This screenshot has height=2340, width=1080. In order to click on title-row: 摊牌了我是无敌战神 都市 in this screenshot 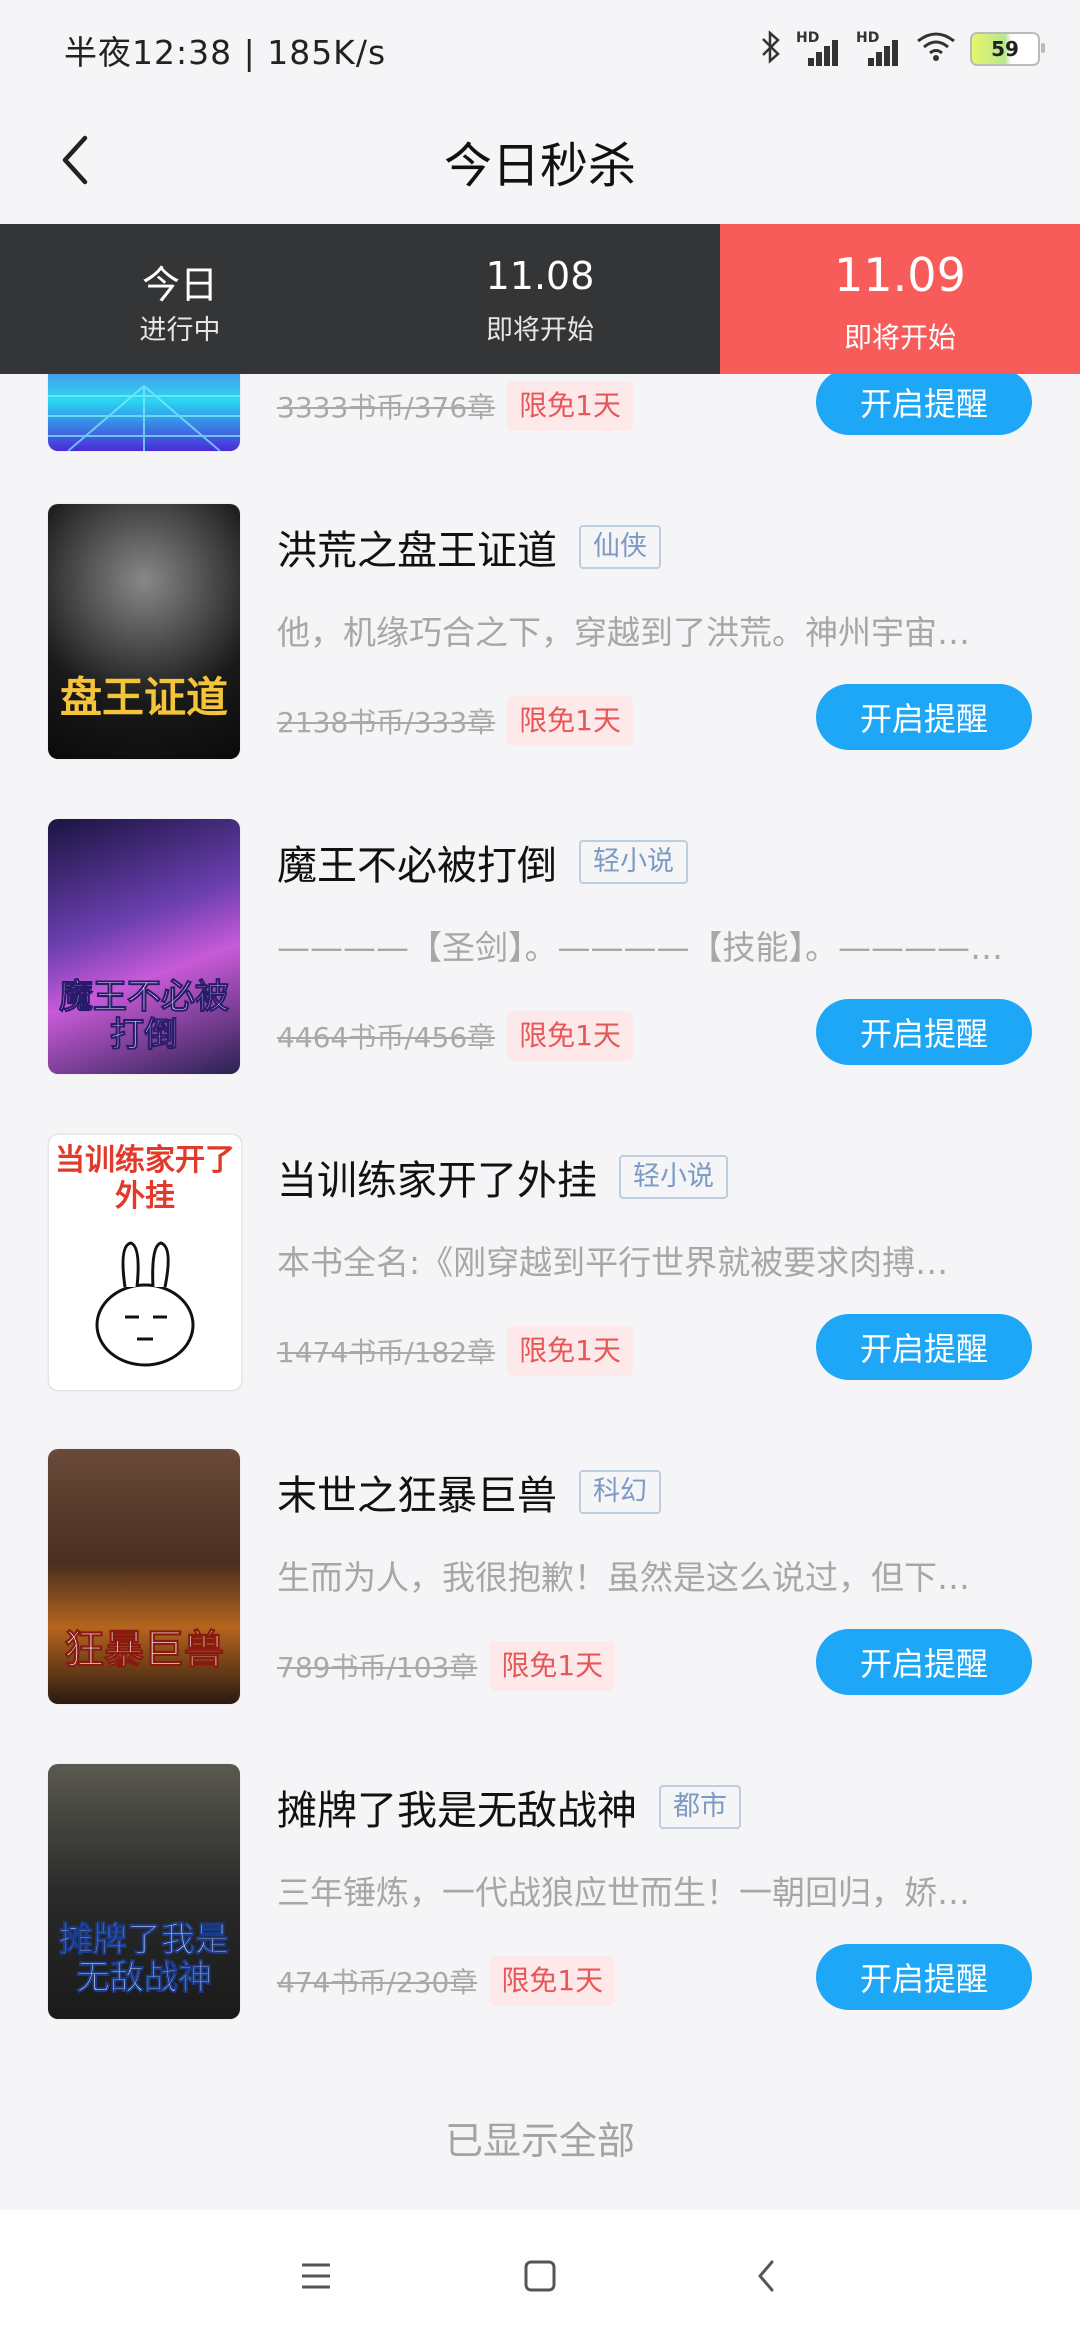, I will do `click(509, 1807)`.